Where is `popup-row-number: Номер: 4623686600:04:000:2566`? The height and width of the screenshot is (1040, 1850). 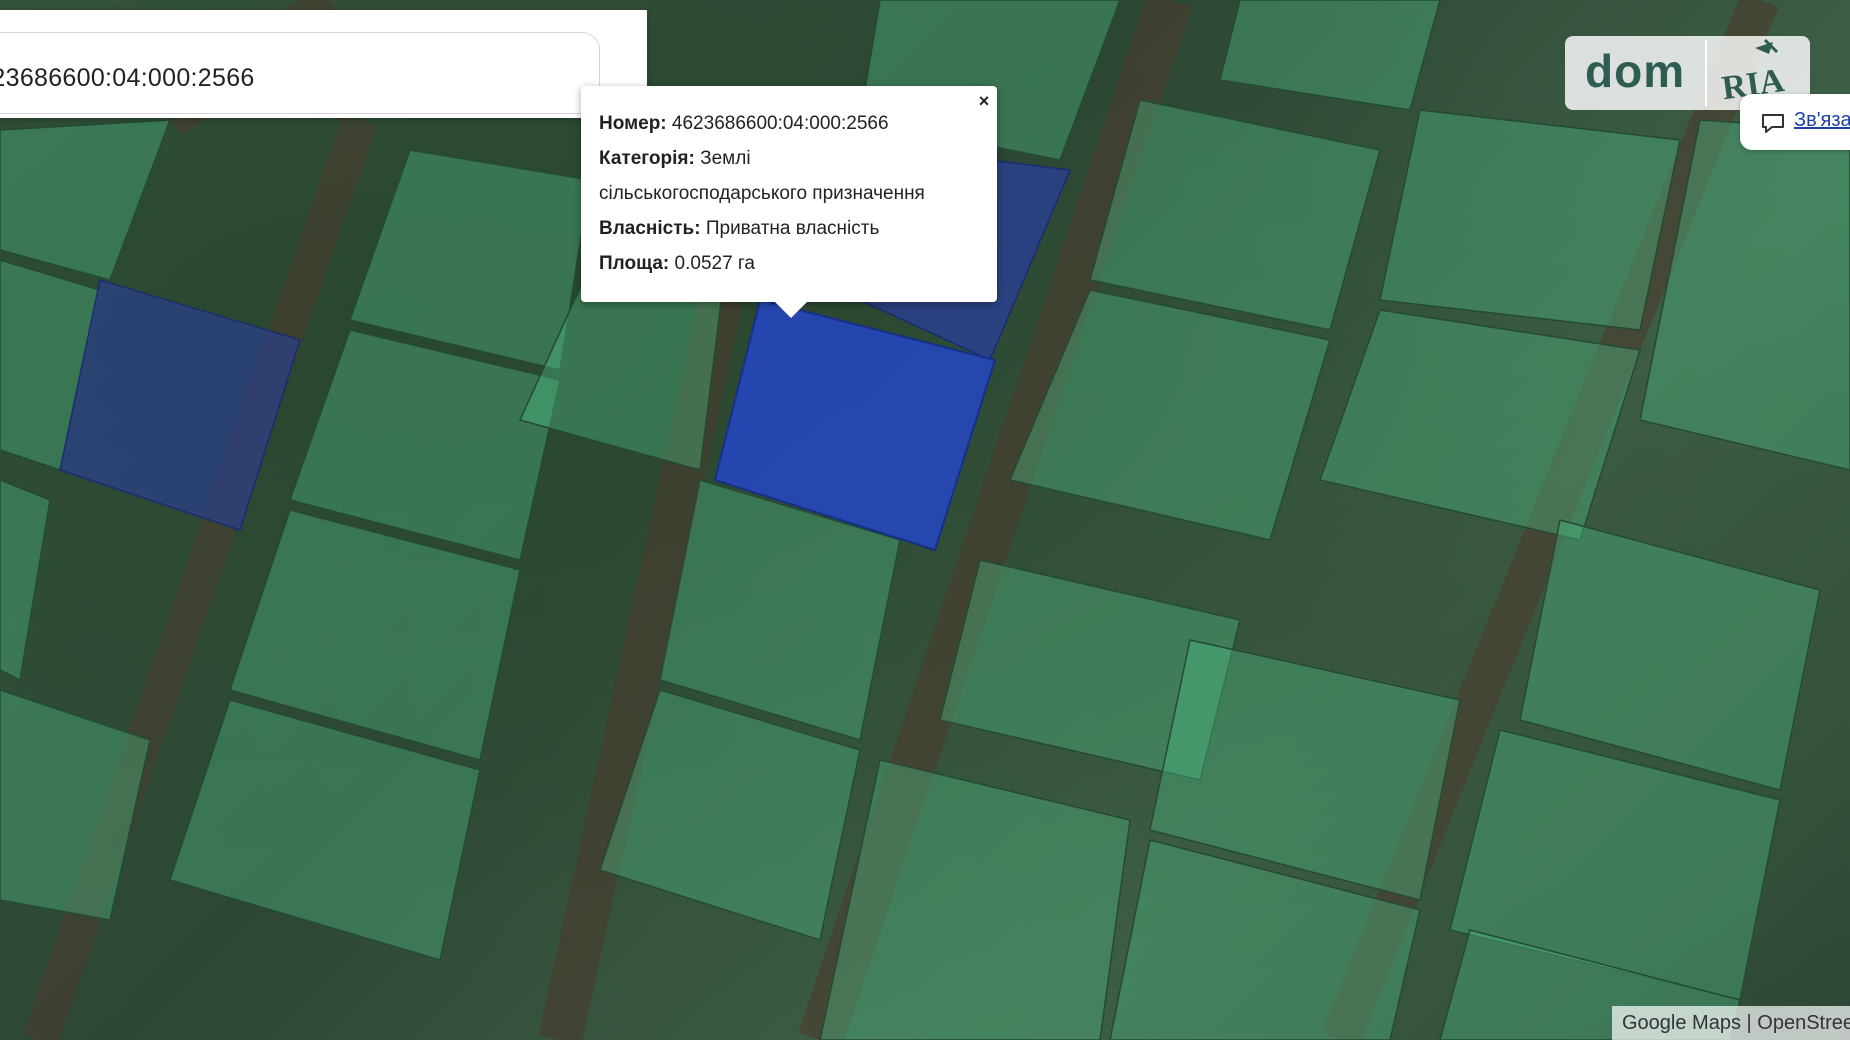
popup-row-number: Номер: 4623686600:04:000:2566 is located at coordinates (789, 123).